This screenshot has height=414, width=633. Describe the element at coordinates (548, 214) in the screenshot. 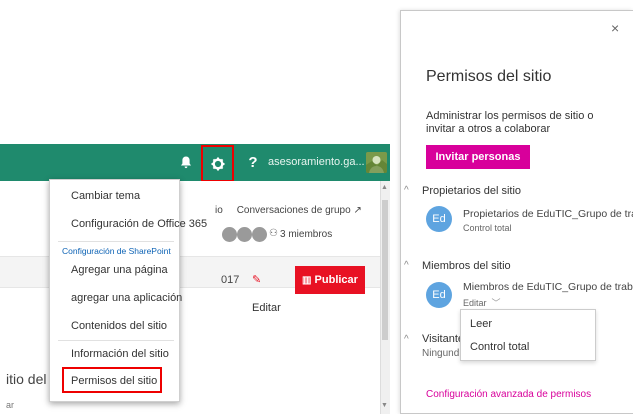

I see `owners-group-name: Propietarios de EduTIC_Grupo de trab` at that location.